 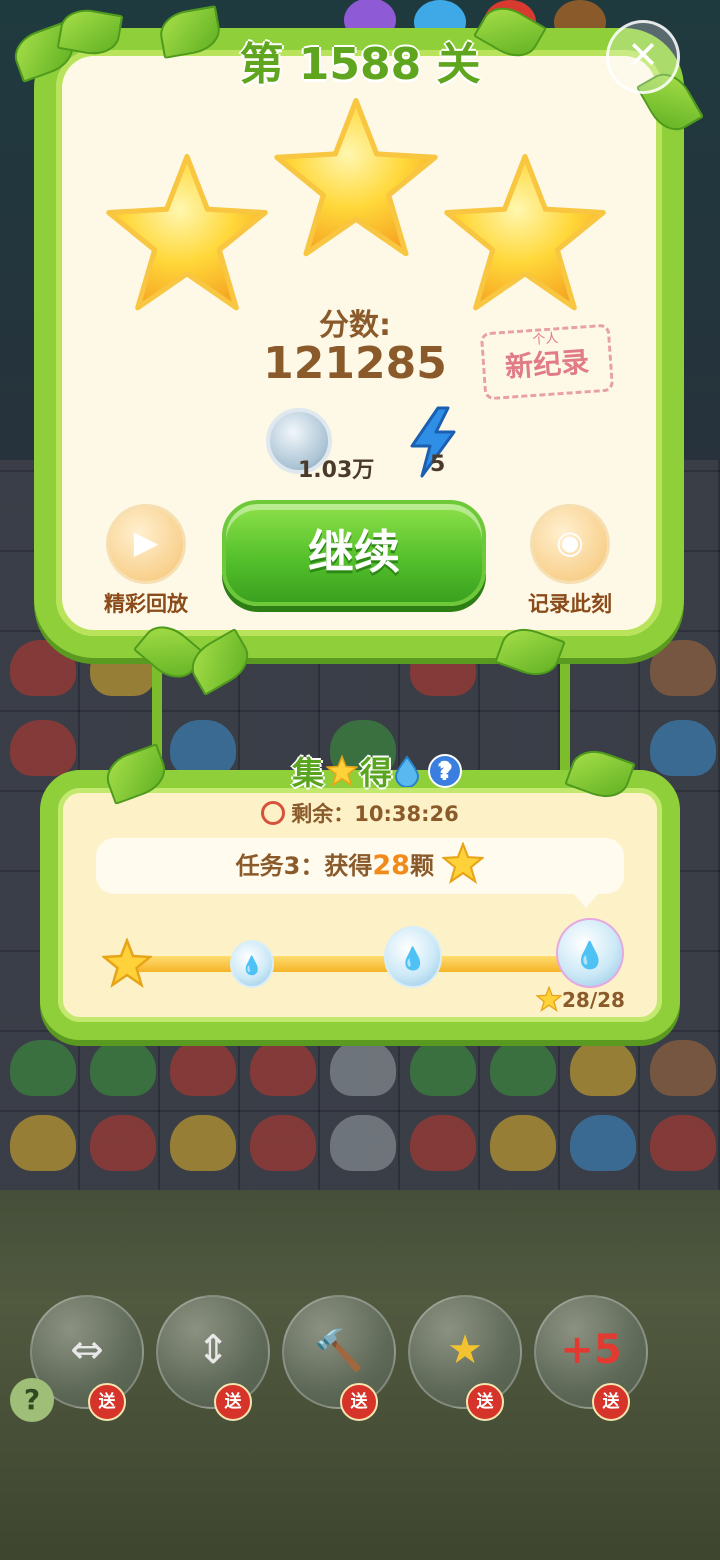 I want to click on star-icon-right, so click(x=525, y=232).